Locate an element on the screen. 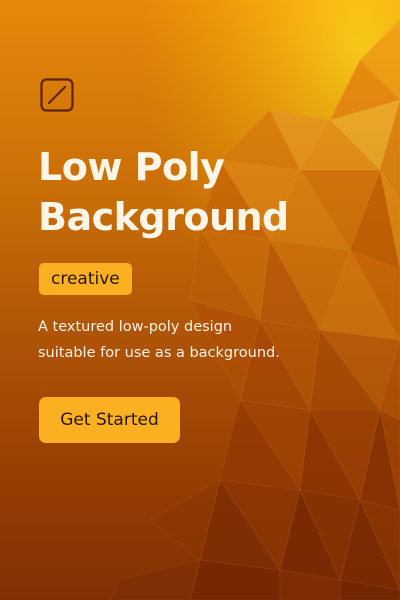 The width and height of the screenshot is (400, 600). page-title: Low Poly Background is located at coordinates (163, 192).